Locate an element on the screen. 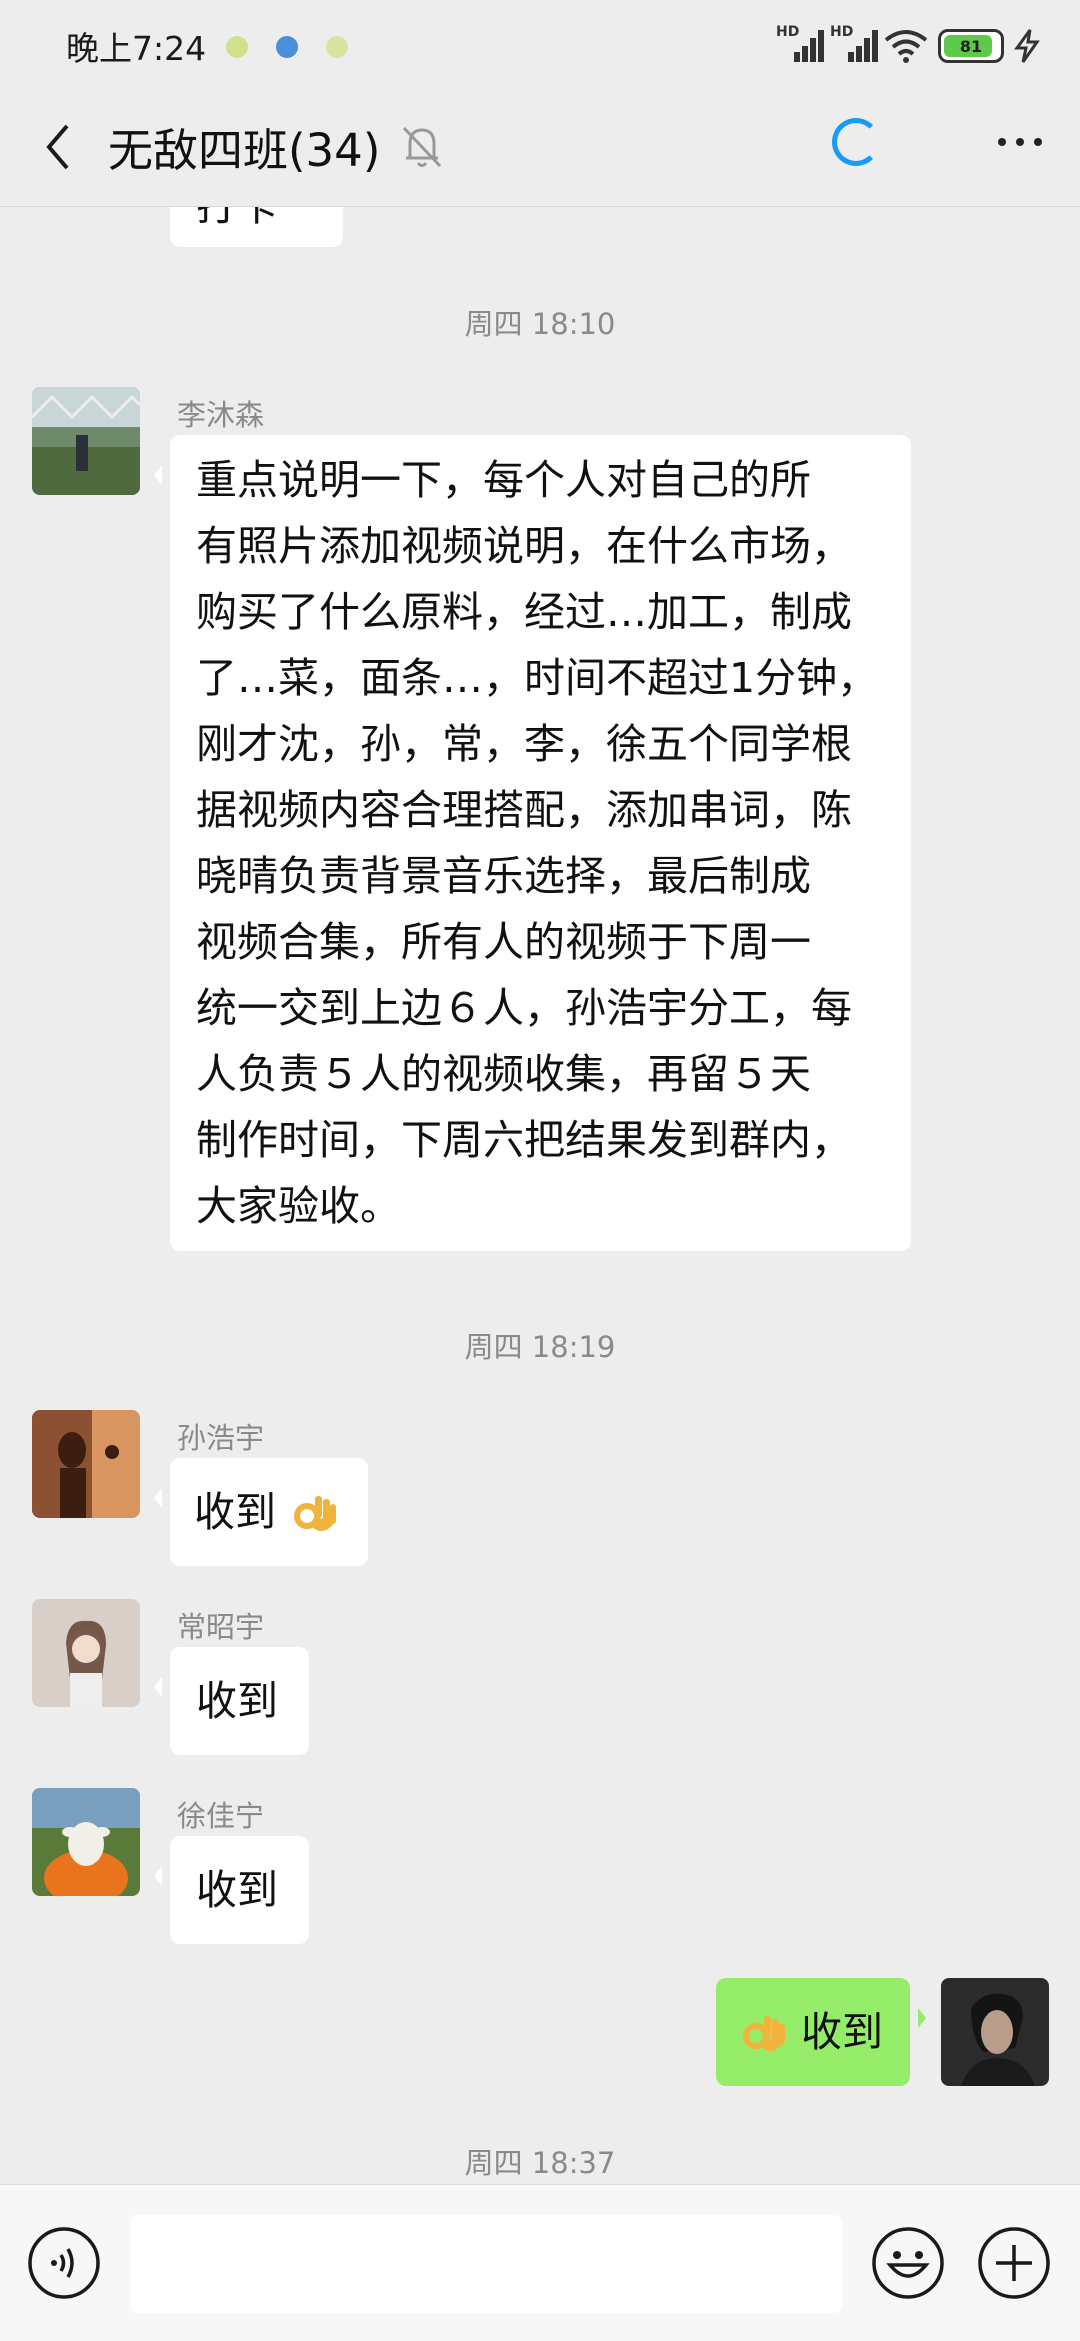  emoji-icon is located at coordinates (908, 2263).